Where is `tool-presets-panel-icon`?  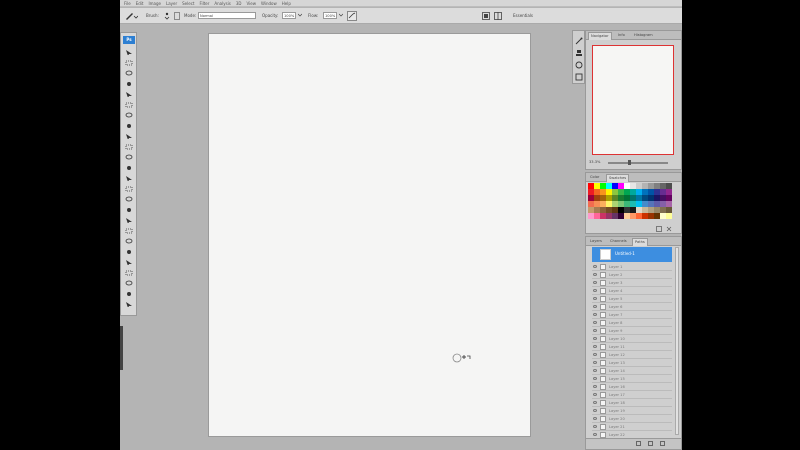
tool-presets-panel-icon is located at coordinates (579, 65).